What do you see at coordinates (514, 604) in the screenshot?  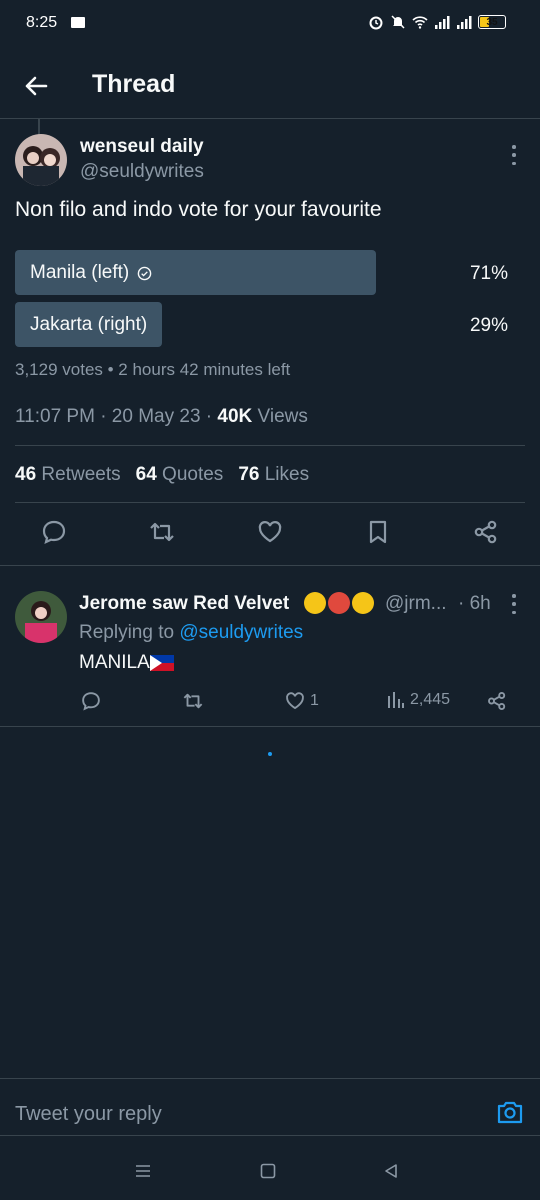 I see `reply-more-options-icon` at bounding box center [514, 604].